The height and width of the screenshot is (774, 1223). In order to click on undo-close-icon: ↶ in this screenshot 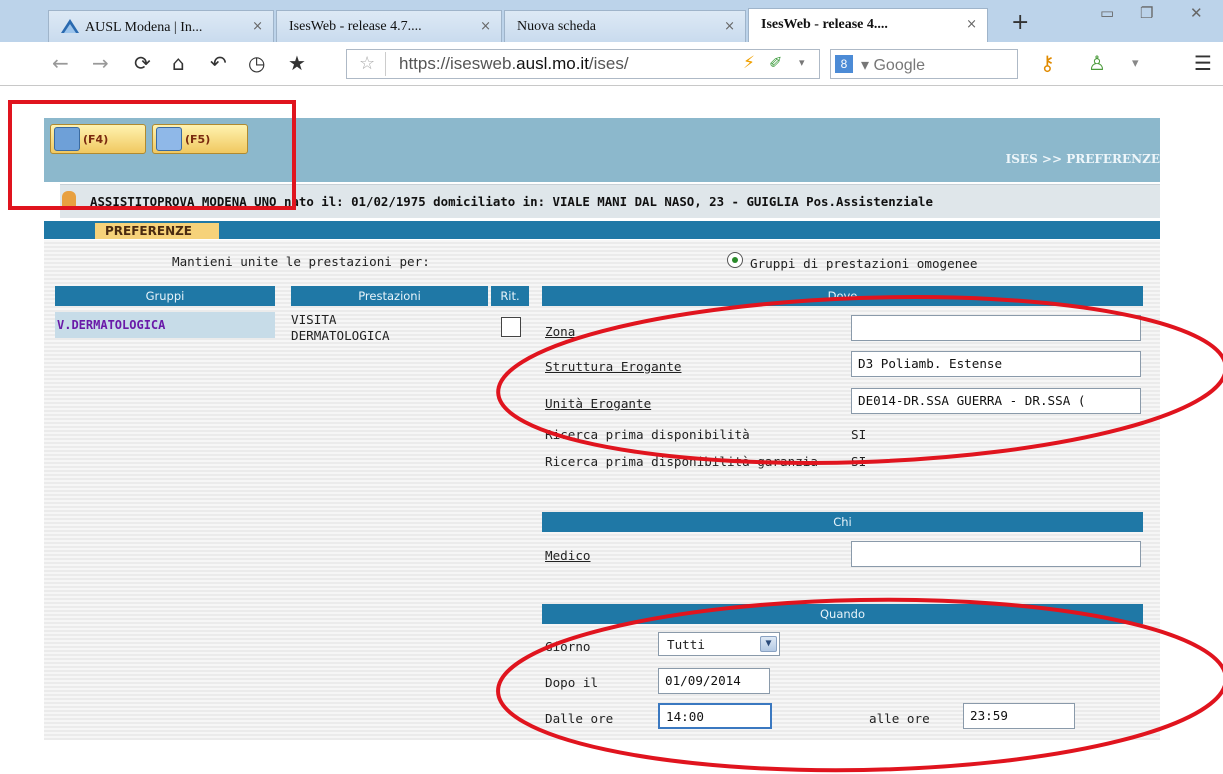, I will do `click(218, 63)`.